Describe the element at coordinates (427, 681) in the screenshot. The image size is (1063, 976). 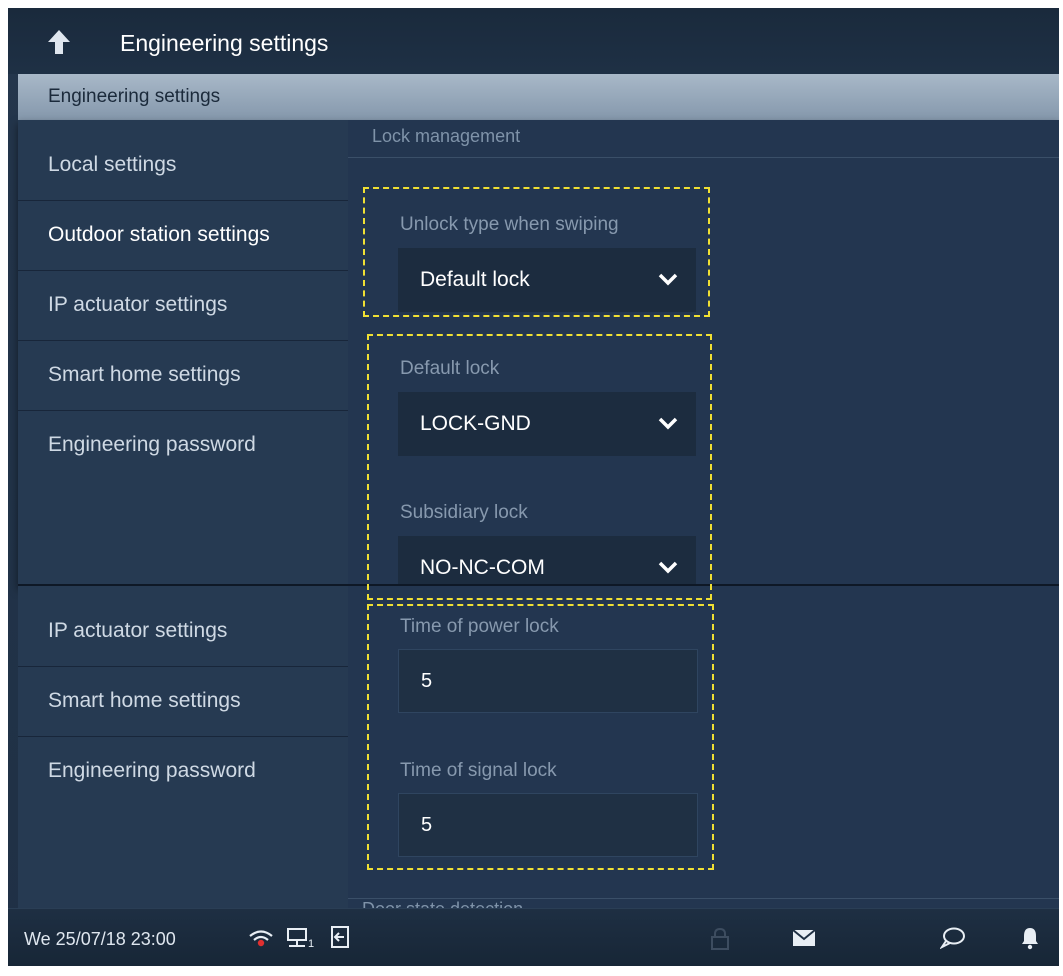
I see `power-lock-time-value: 5` at that location.